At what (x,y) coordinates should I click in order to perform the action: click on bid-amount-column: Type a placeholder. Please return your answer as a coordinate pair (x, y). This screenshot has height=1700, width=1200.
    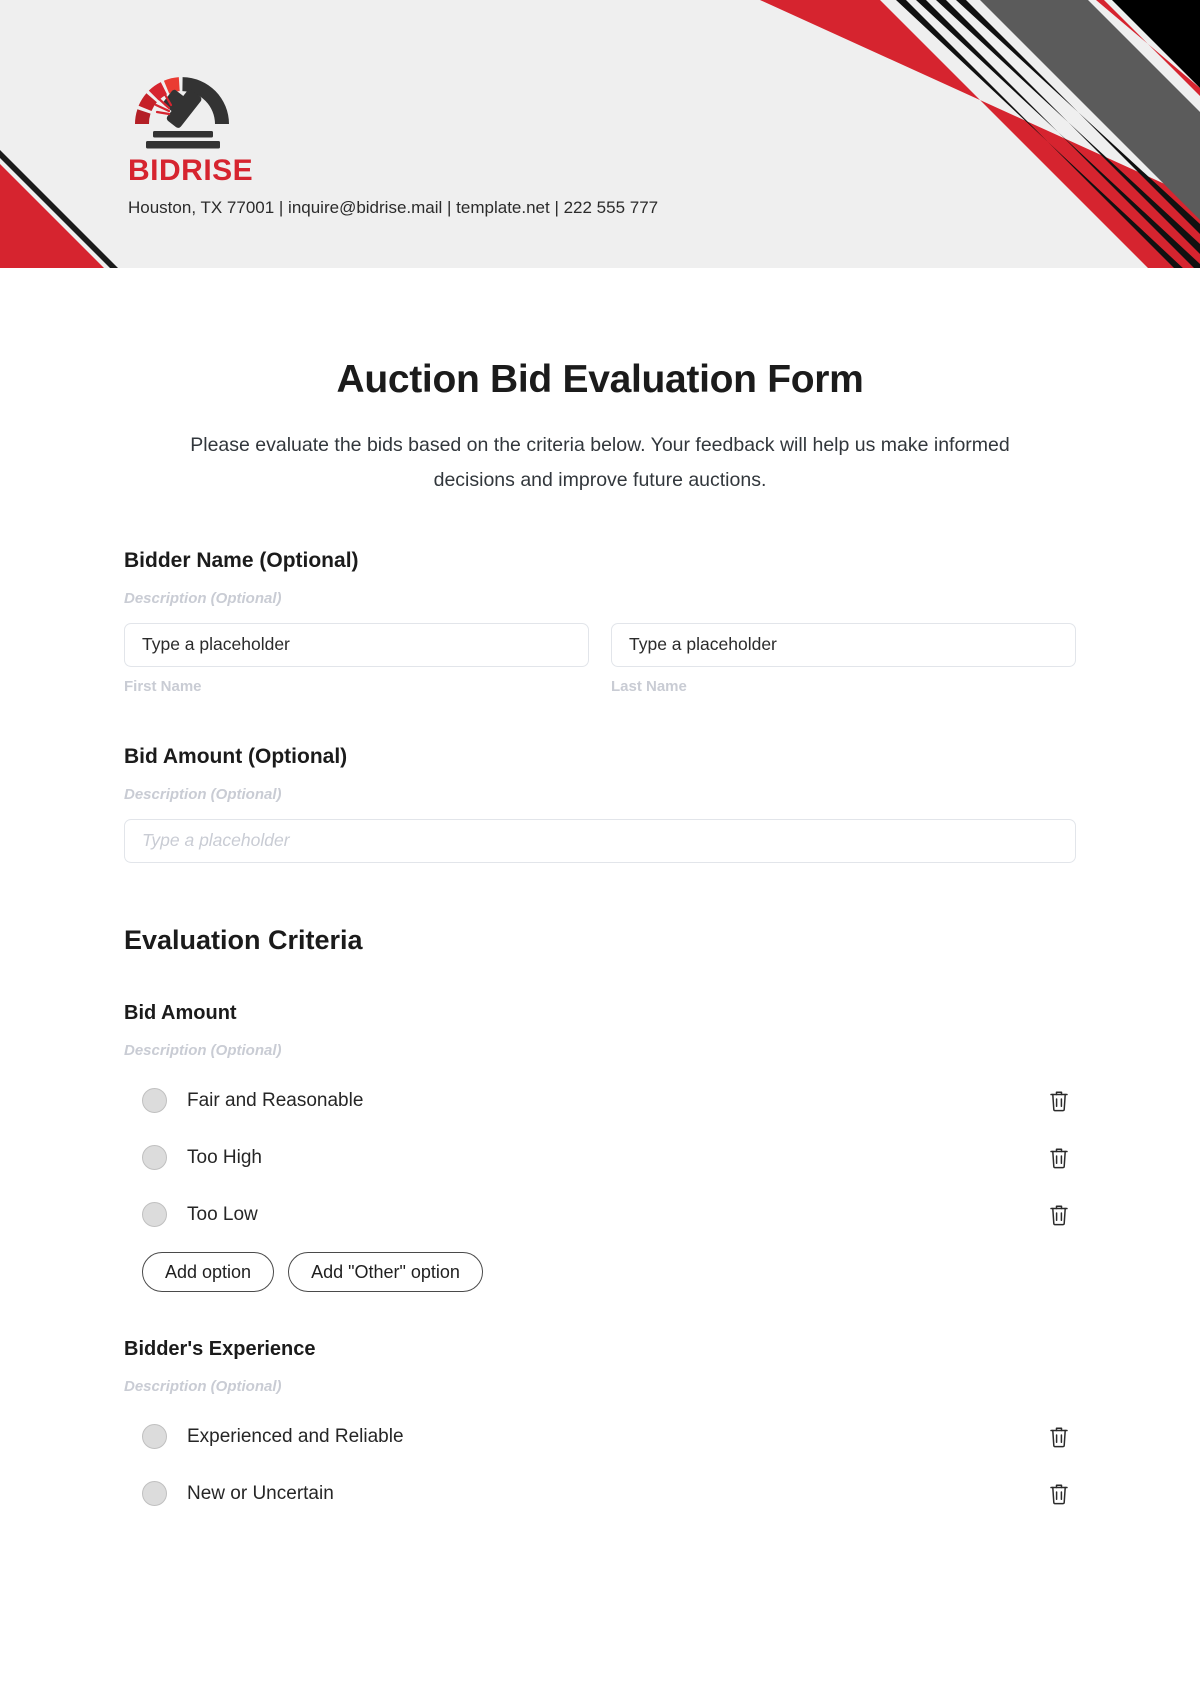
    Looking at the image, I should click on (600, 840).